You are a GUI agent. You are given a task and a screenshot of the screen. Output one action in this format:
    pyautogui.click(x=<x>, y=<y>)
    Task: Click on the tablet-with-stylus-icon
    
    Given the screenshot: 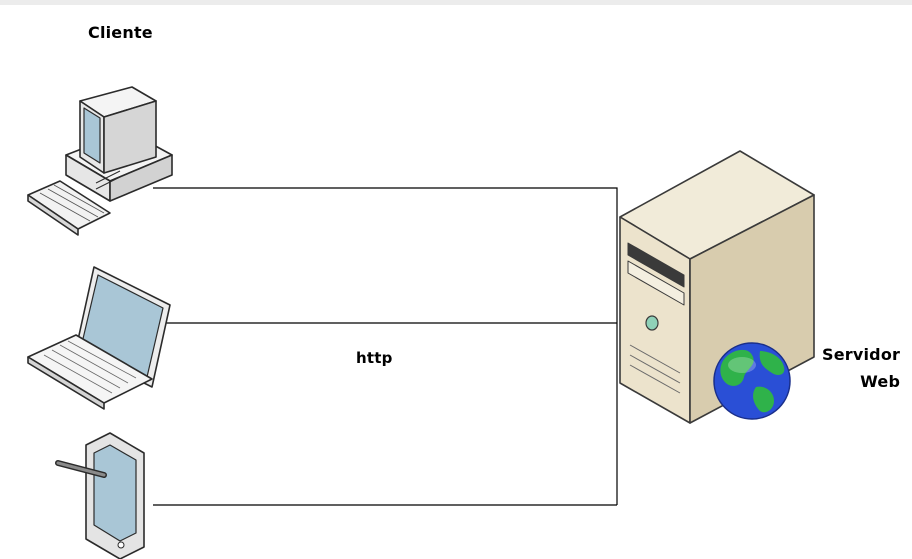 What is the action you would take?
    pyautogui.click(x=100, y=495)
    